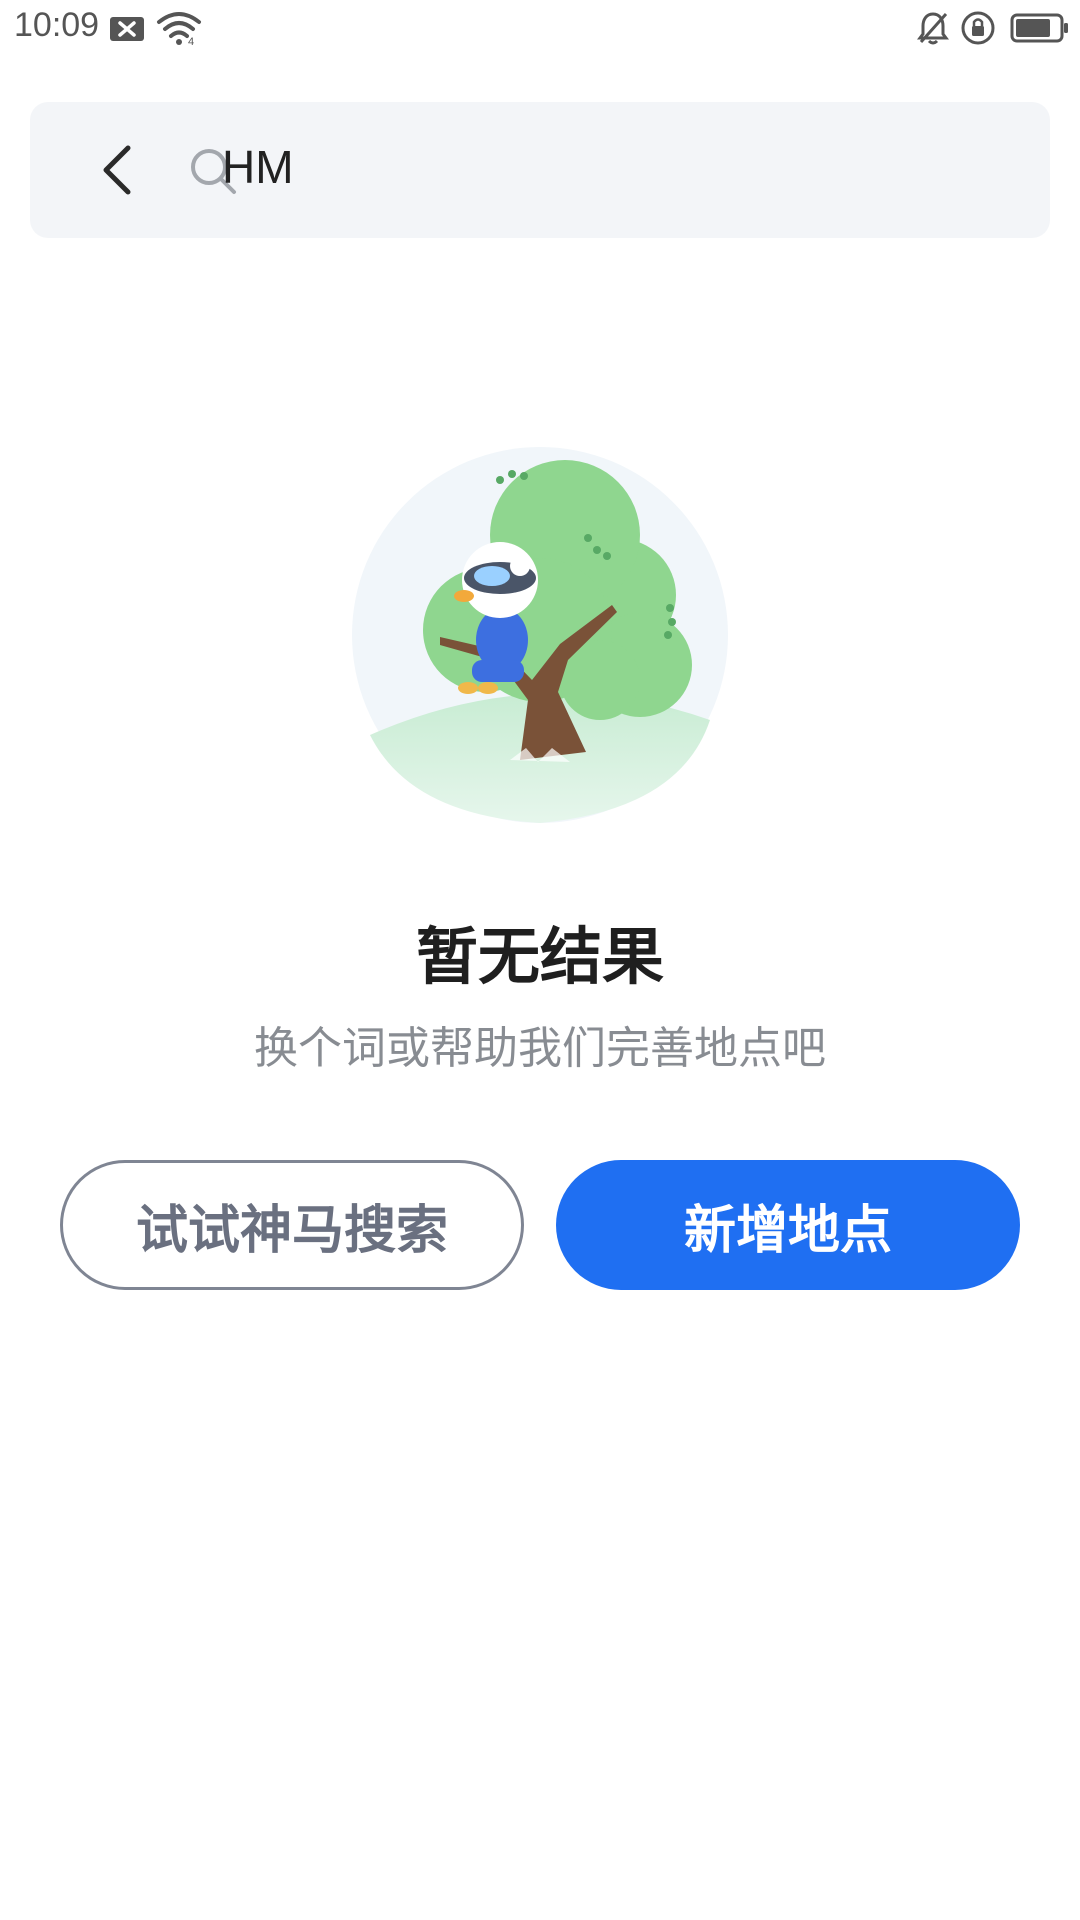 The width and height of the screenshot is (1080, 1920). Describe the element at coordinates (539, 956) in the screenshot. I see `empty-state-title: 暂无结果` at that location.